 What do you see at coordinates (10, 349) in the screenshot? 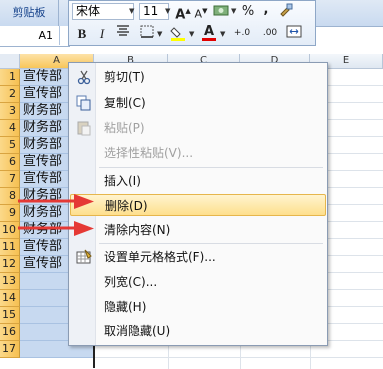
I see `row-header: 17` at bounding box center [10, 349].